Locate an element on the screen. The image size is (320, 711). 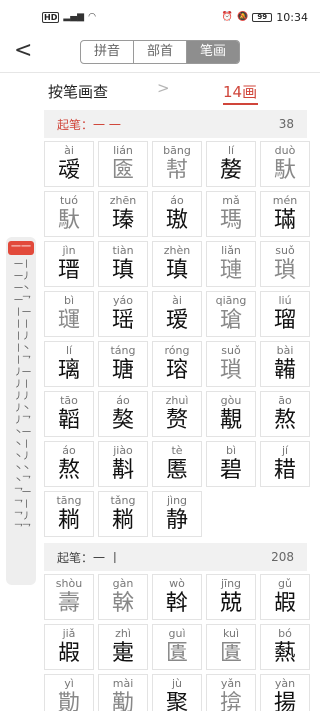
character-glyph: 瑣 is located at coordinates (230, 370).